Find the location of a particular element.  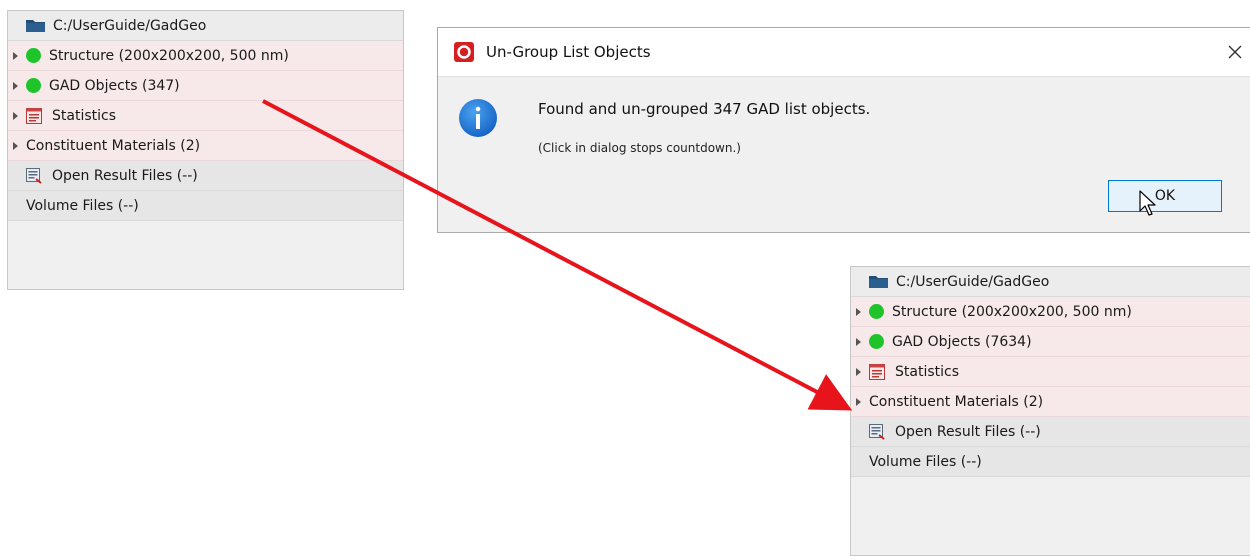

tree-item-gad-objects: GAD Objects (7634) is located at coordinates (1050, 342).